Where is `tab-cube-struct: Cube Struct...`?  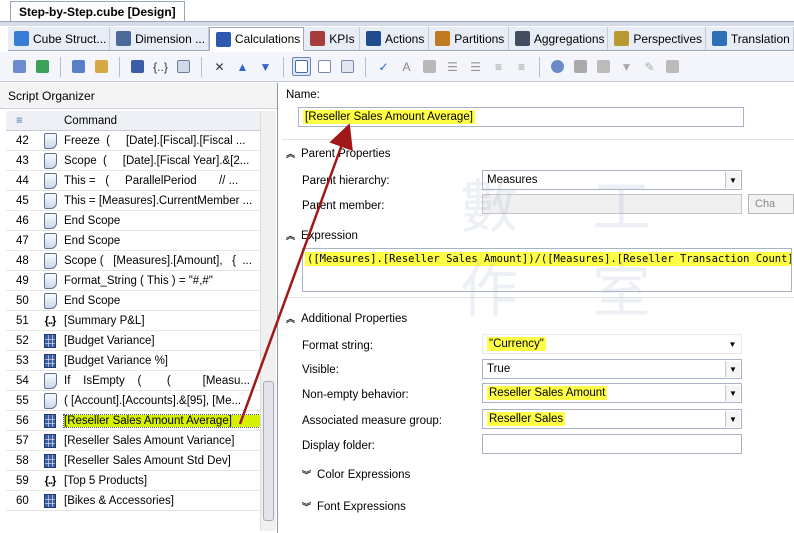 tab-cube-struct: Cube Struct... is located at coordinates (59, 38).